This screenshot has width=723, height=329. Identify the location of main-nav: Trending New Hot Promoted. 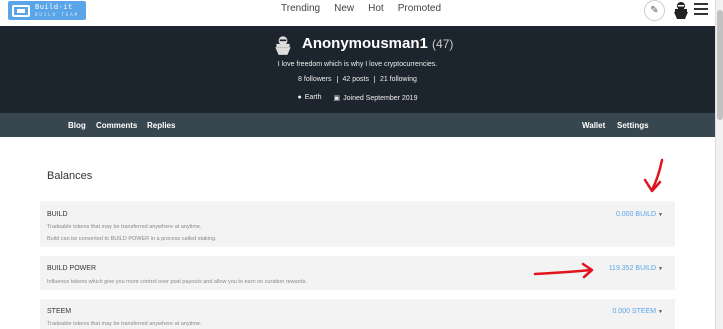
(368, 8).